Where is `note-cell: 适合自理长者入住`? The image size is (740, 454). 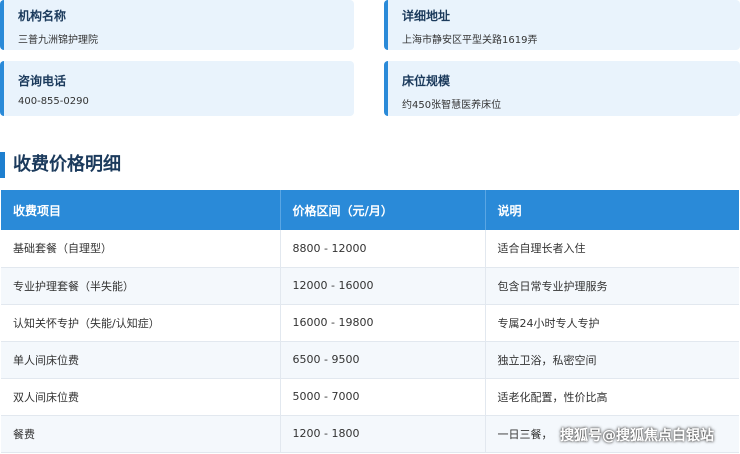 note-cell: 适合自理长者入住 is located at coordinates (612, 249).